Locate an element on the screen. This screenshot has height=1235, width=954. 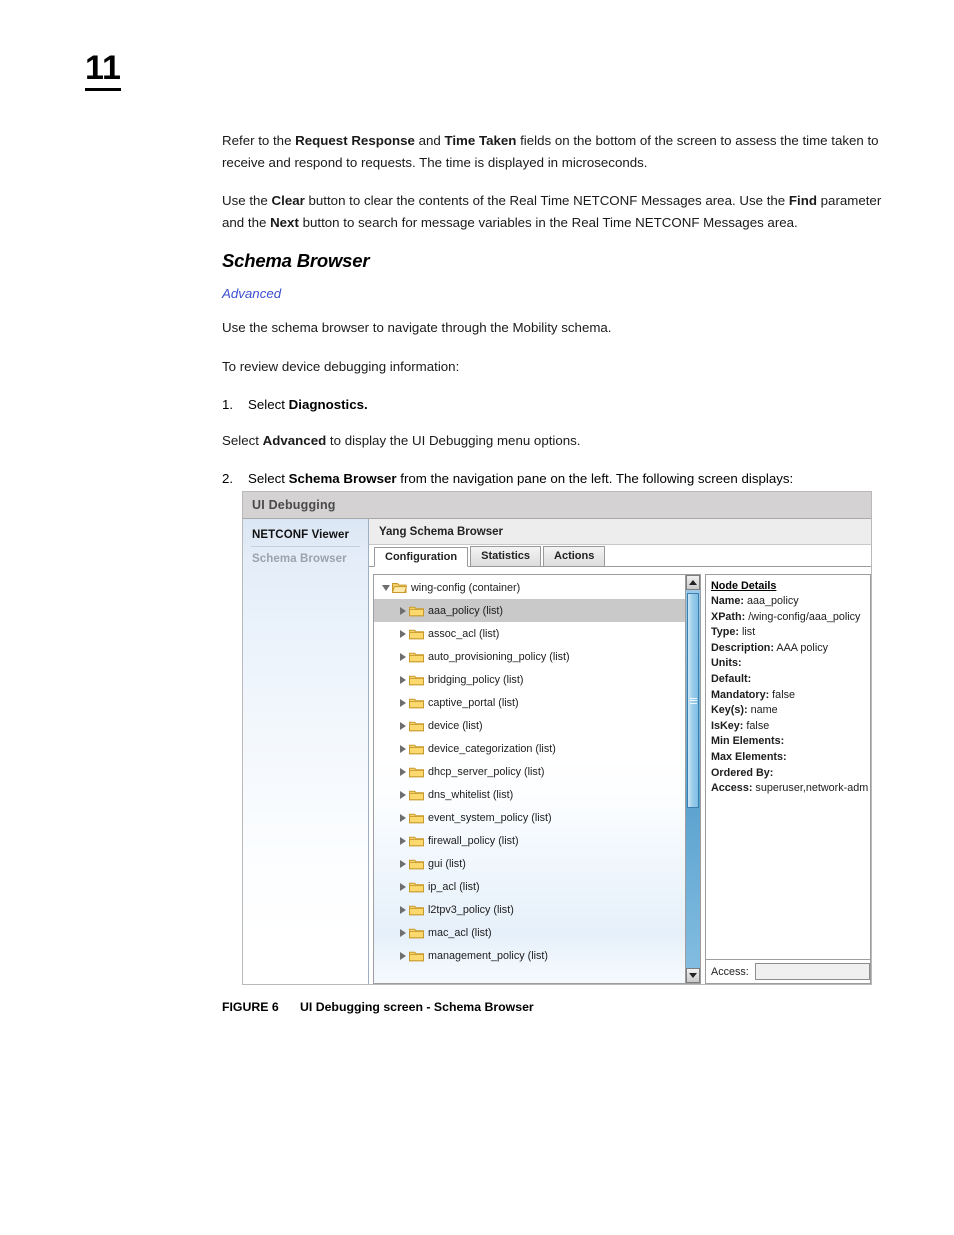
chevron-down-icon is located at coordinates (385, 587).